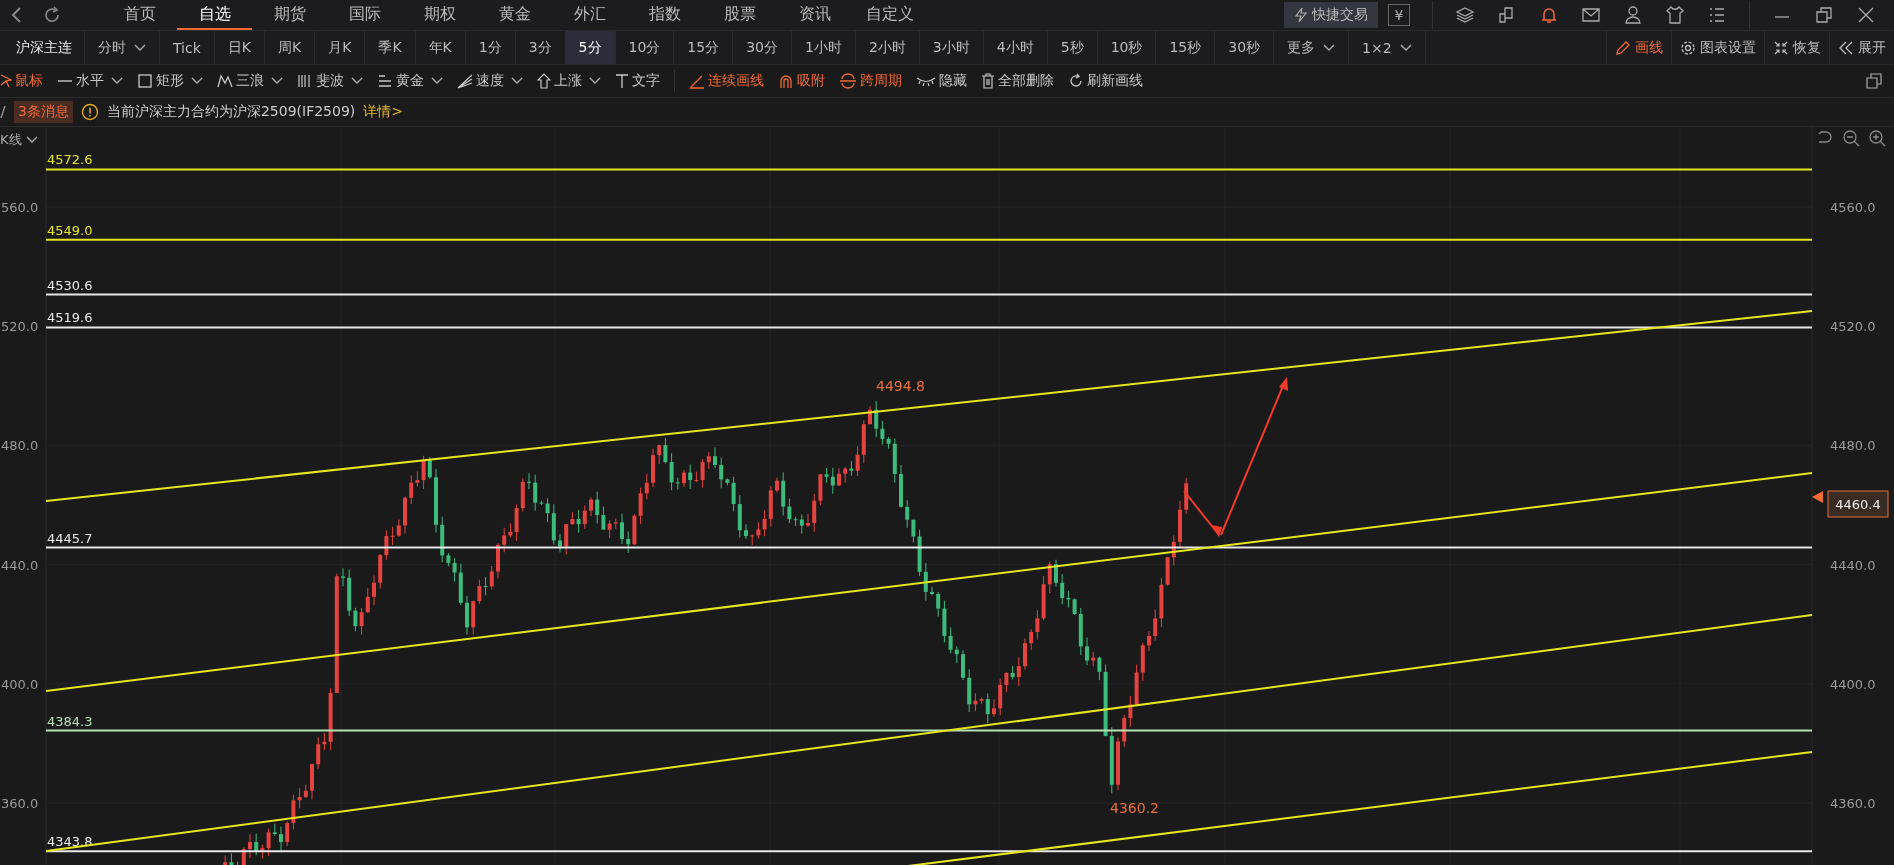 This screenshot has width=1894, height=865. Describe the element at coordinates (889, 15) in the screenshot. I see `nav-tab: 自定义` at that location.